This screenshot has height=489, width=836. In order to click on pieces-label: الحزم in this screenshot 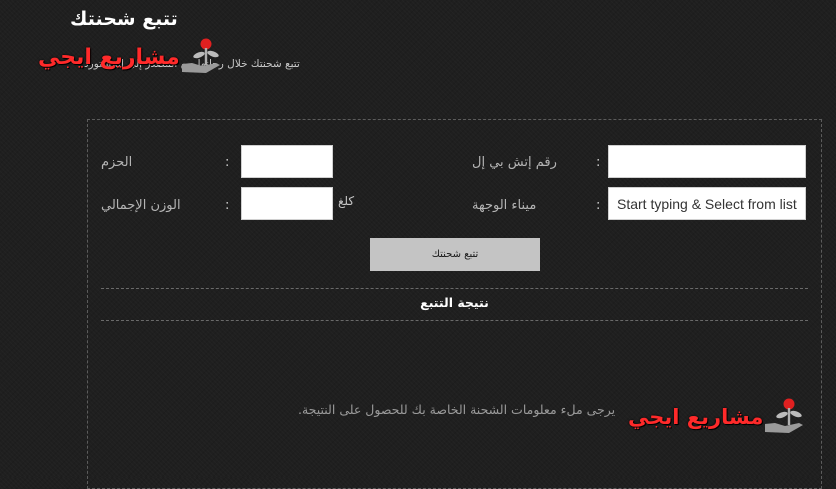, I will do `click(117, 162)`.